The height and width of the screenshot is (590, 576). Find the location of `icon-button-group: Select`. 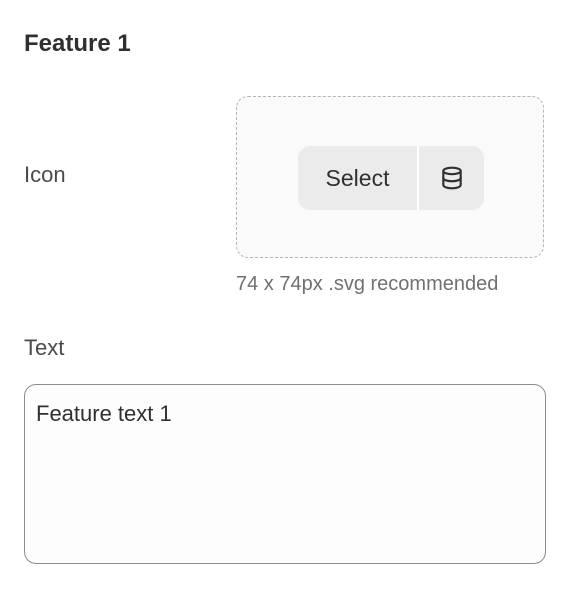

icon-button-group: Select is located at coordinates (391, 178).